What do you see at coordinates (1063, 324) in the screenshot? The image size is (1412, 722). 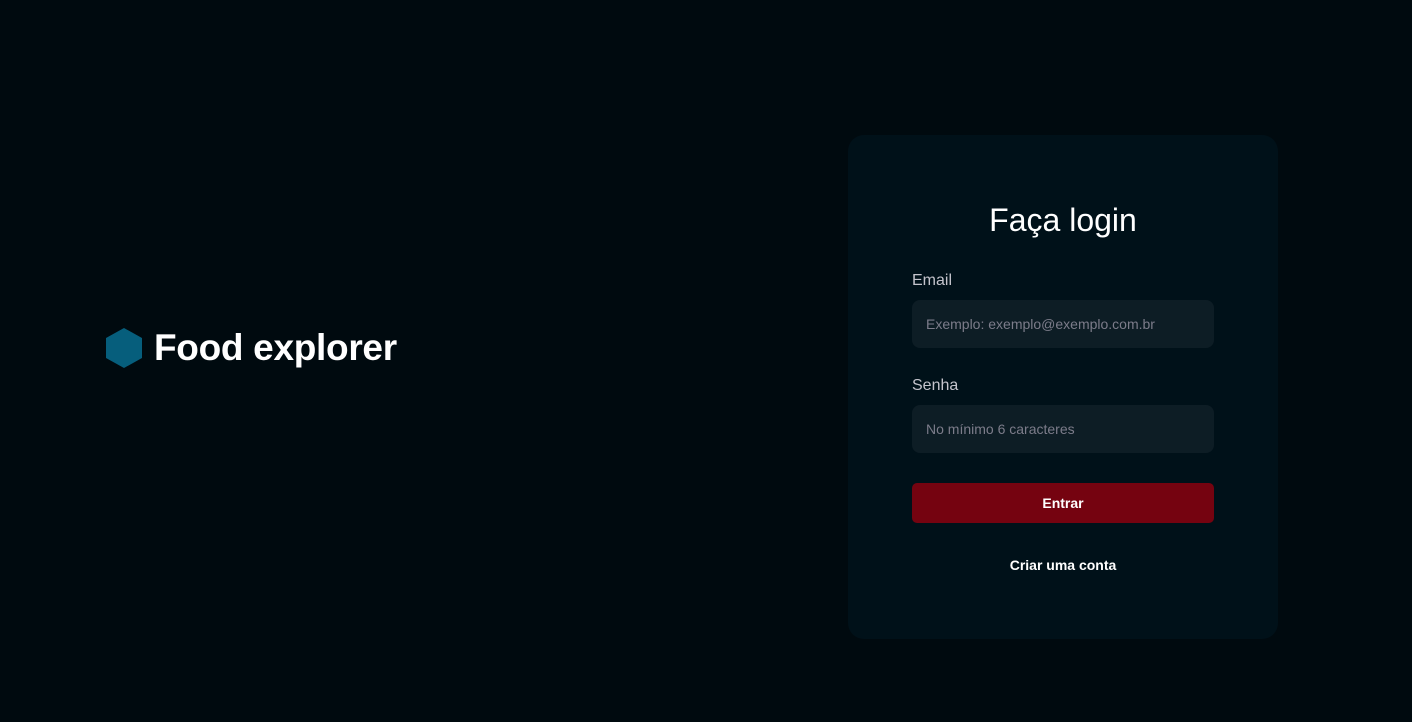 I see `email-input` at bounding box center [1063, 324].